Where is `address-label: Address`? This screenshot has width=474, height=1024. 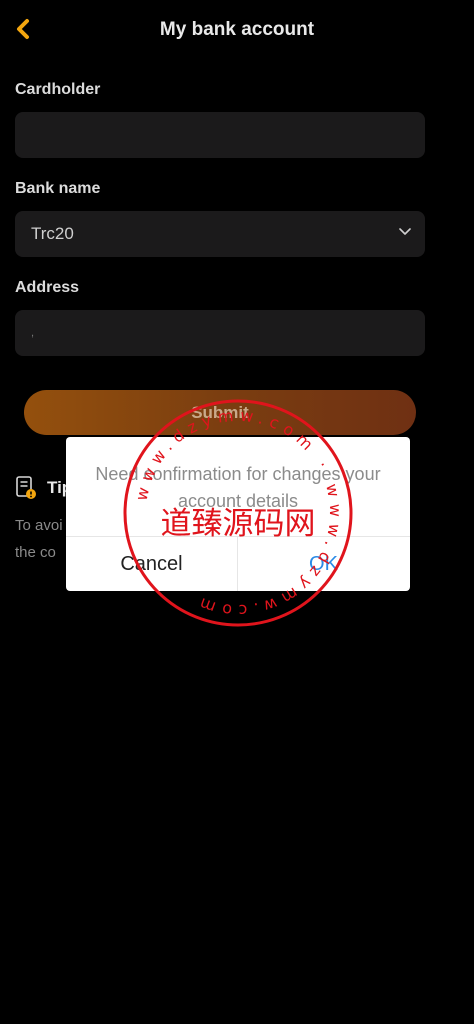
address-label: Address is located at coordinates (47, 287).